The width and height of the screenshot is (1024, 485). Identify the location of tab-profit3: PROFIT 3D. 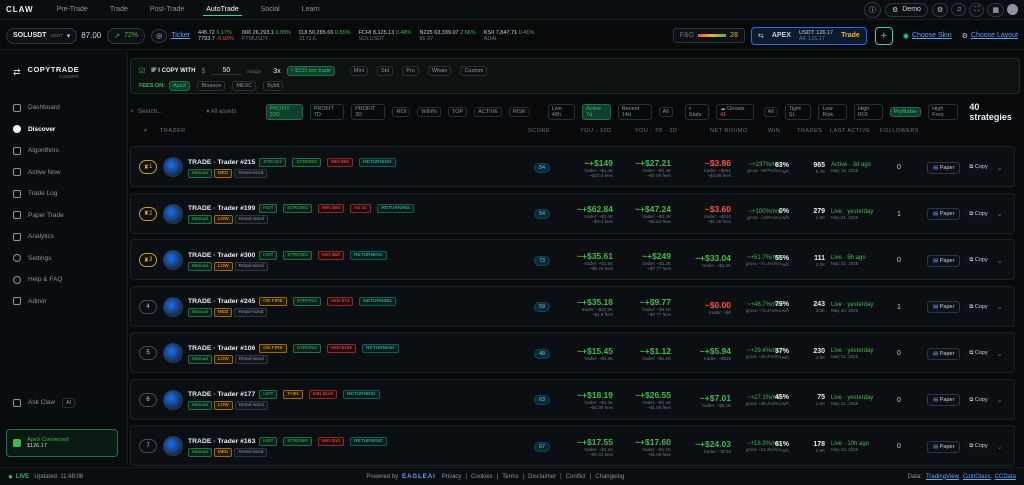
(368, 111).